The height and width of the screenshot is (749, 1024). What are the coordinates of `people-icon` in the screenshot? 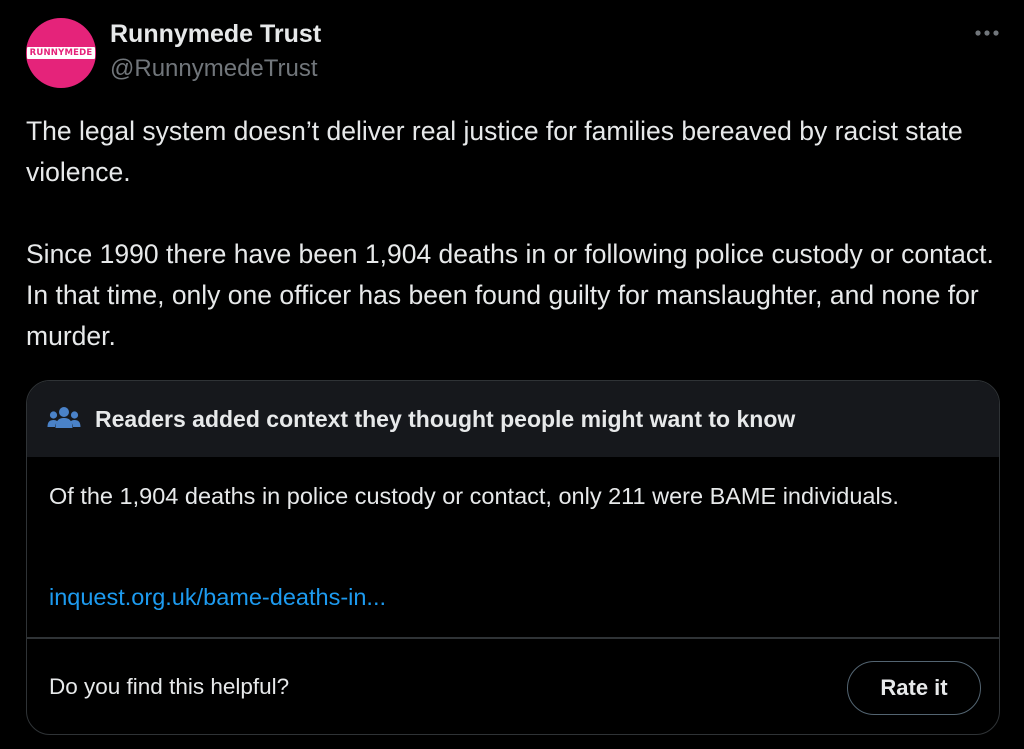 It's located at (64, 417).